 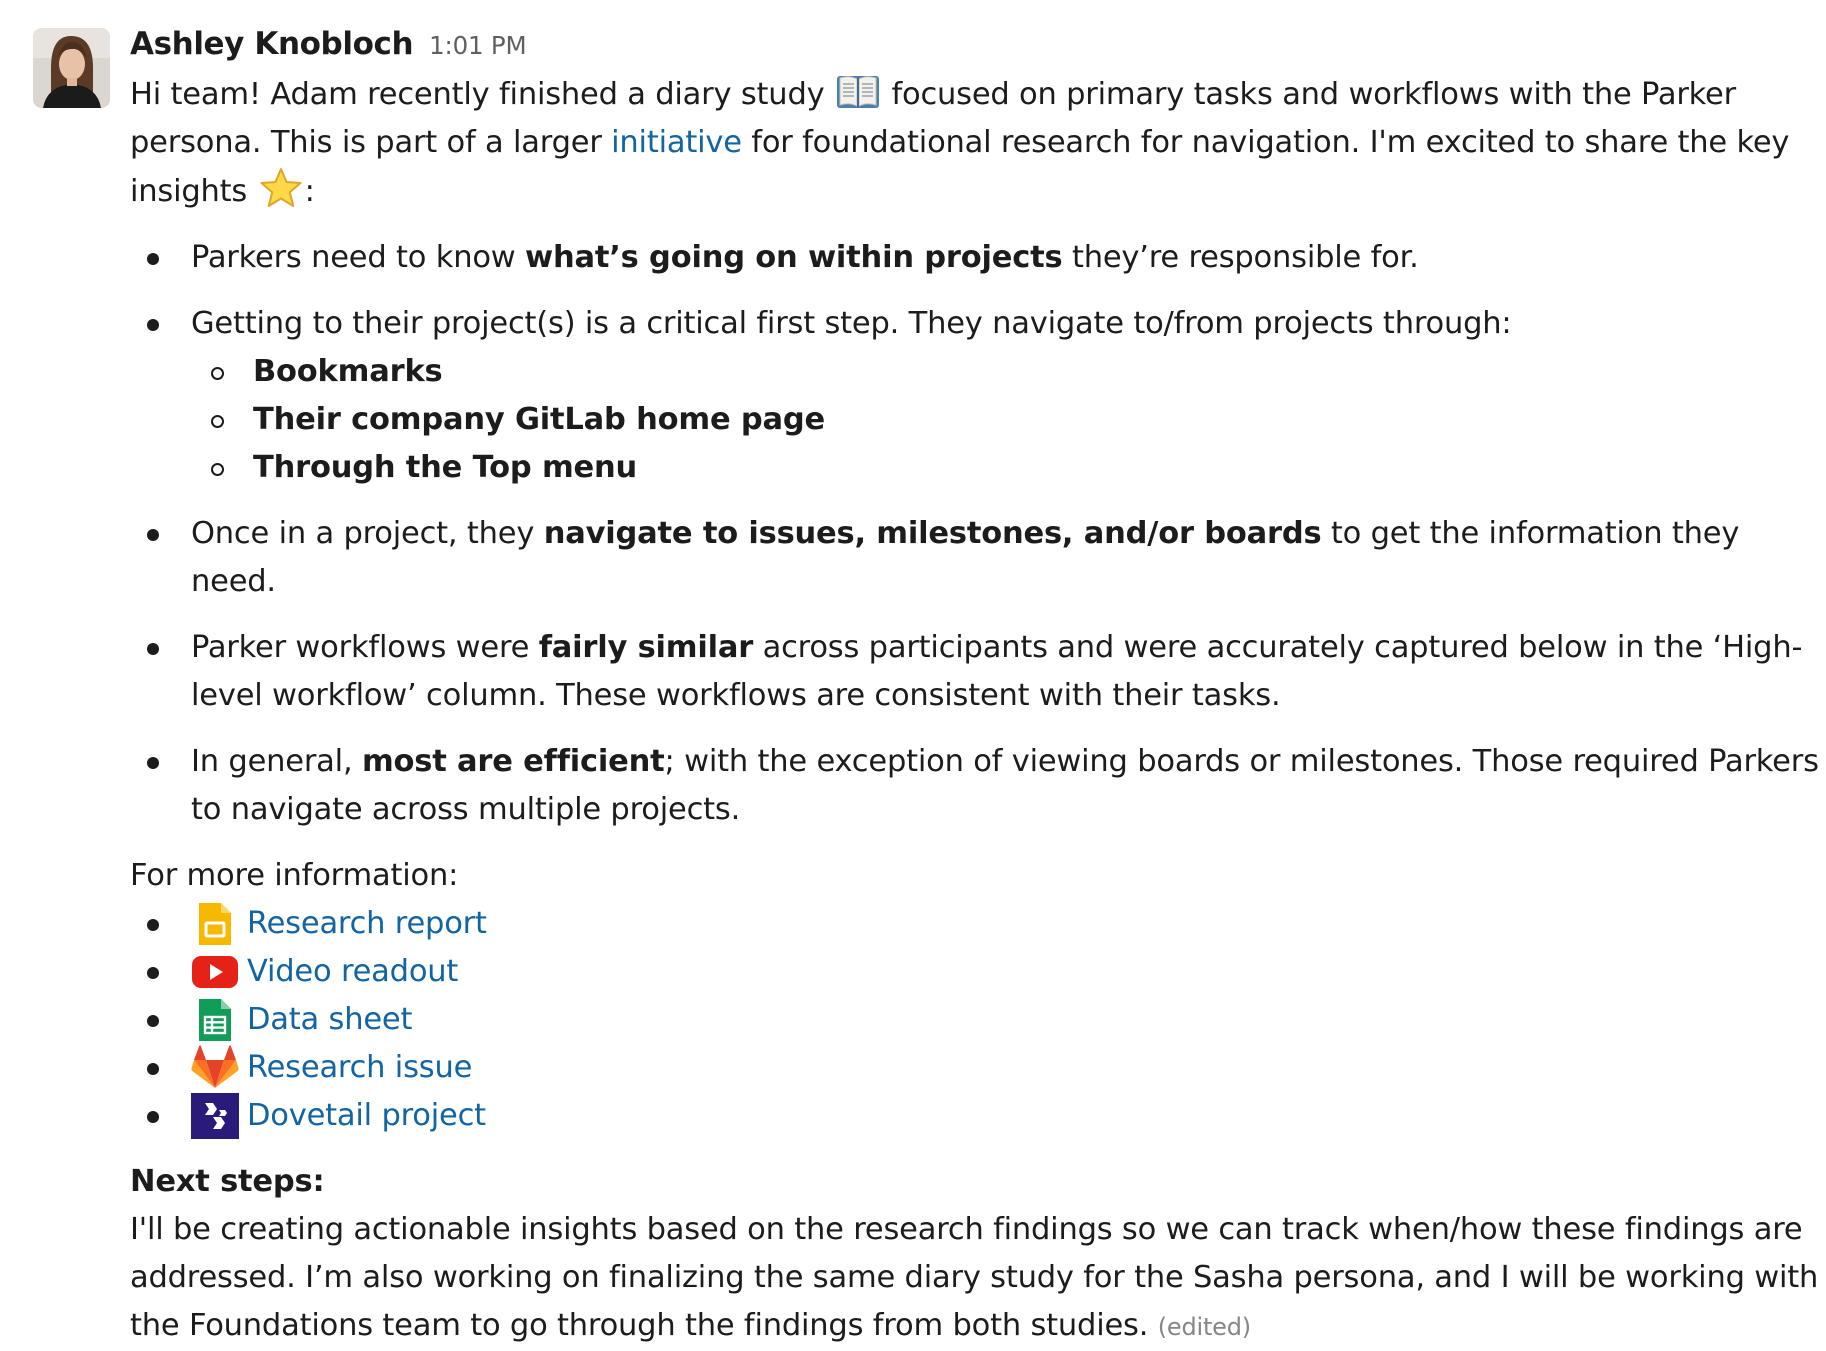 What do you see at coordinates (358, 257) in the screenshot?
I see `bullet-text: Parkers need to know` at bounding box center [358, 257].